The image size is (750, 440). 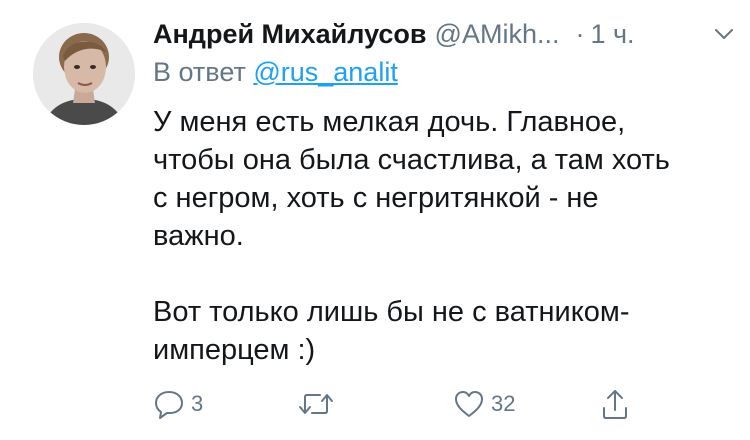 I want to click on tweet-header: Андрей Михайлусов @AMikh... · 1 ч., so click(x=443, y=34).